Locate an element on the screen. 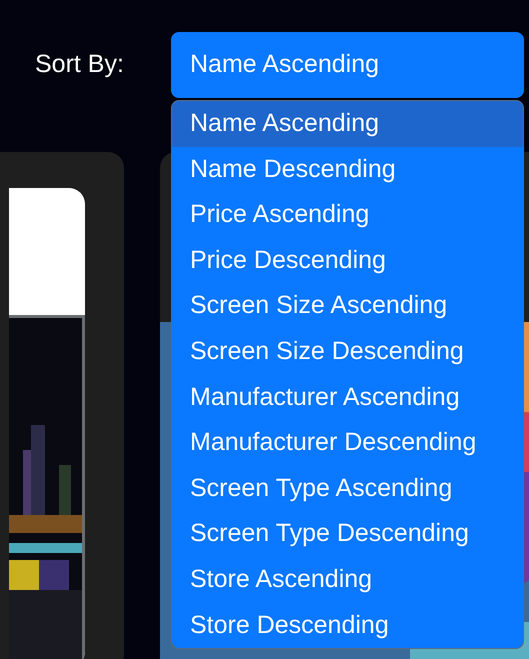  dropdown-option: Screen Size Ascending is located at coordinates (347, 306).